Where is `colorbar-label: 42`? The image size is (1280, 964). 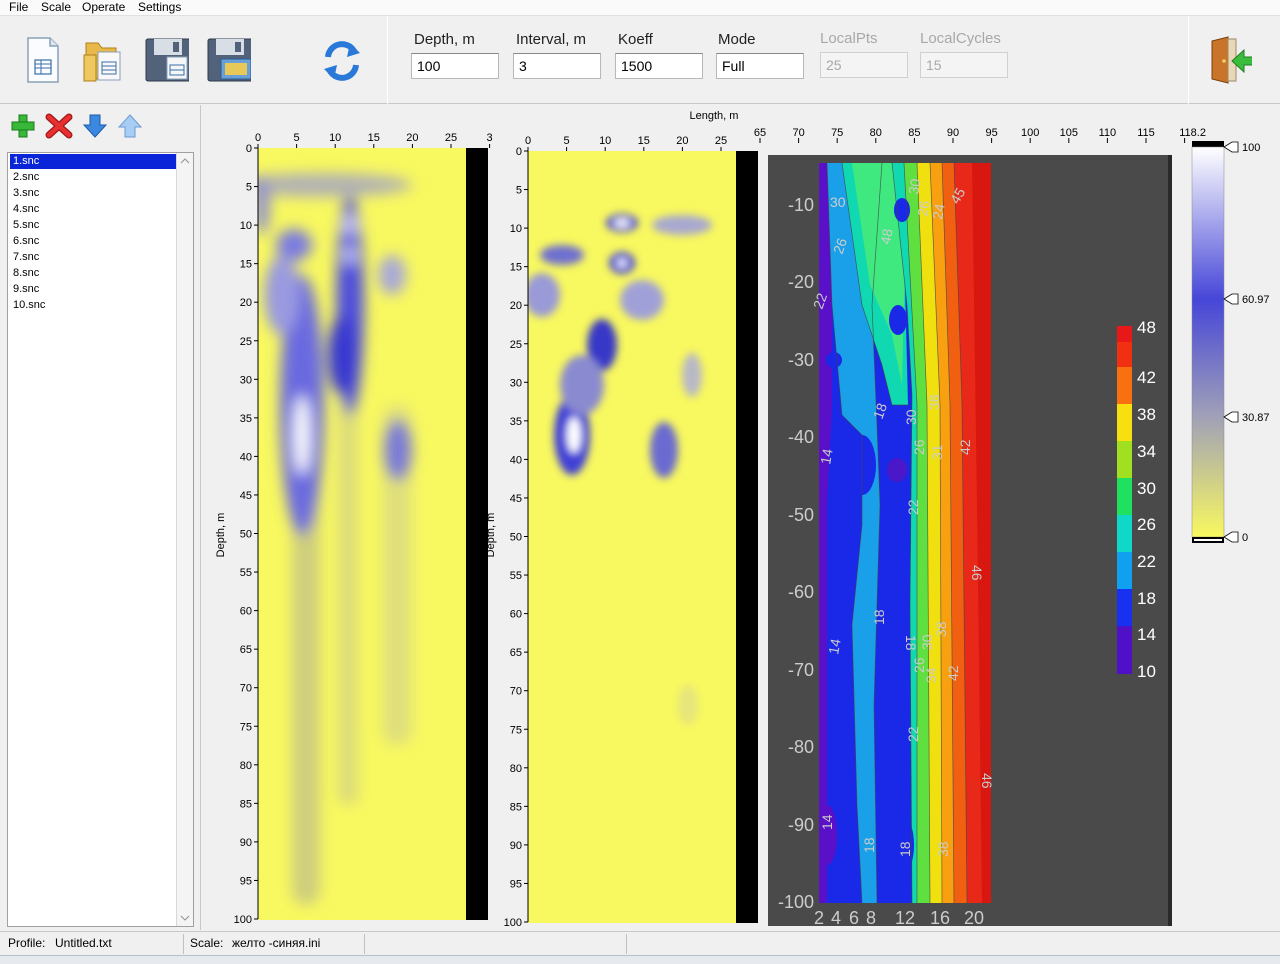 colorbar-label: 42 is located at coordinates (1146, 377).